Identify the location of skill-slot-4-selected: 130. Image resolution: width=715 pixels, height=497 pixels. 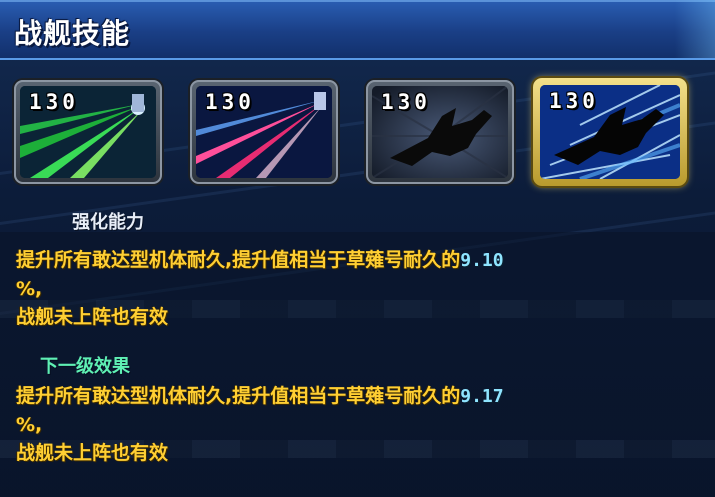
(610, 132).